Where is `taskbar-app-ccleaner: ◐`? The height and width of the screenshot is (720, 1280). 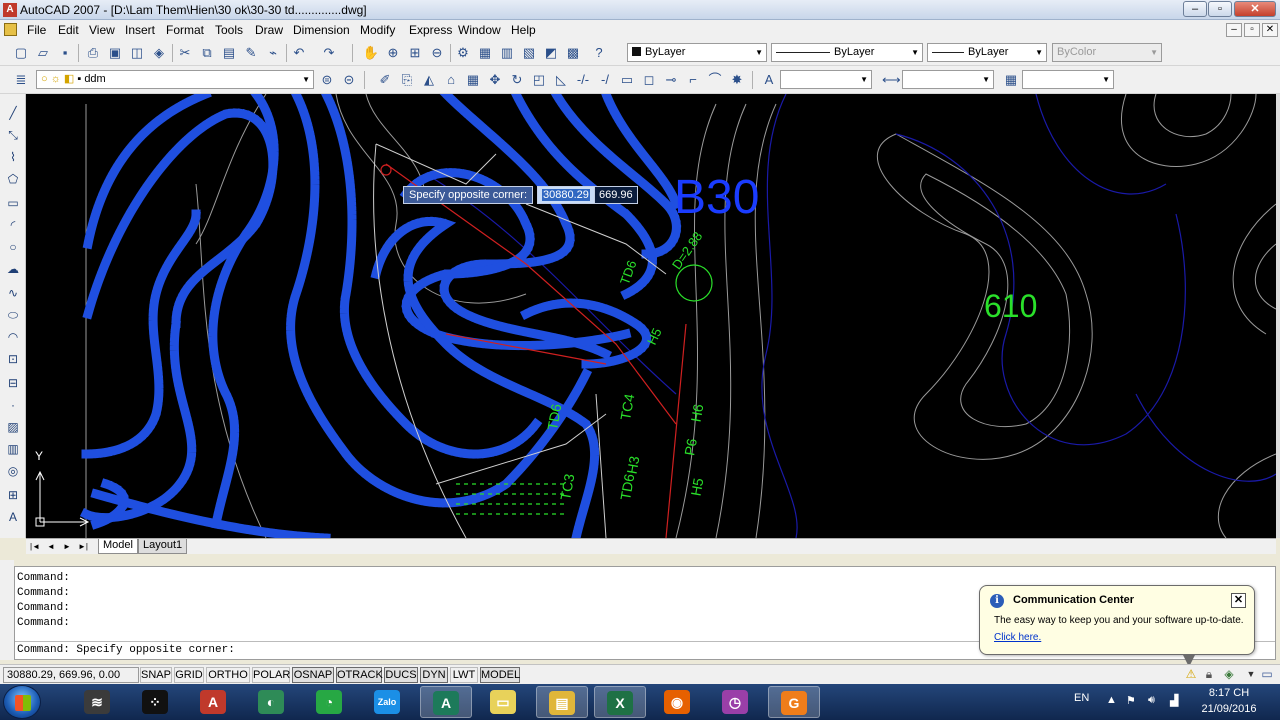 taskbar-app-ccleaner: ◐ is located at coordinates (272, 702).